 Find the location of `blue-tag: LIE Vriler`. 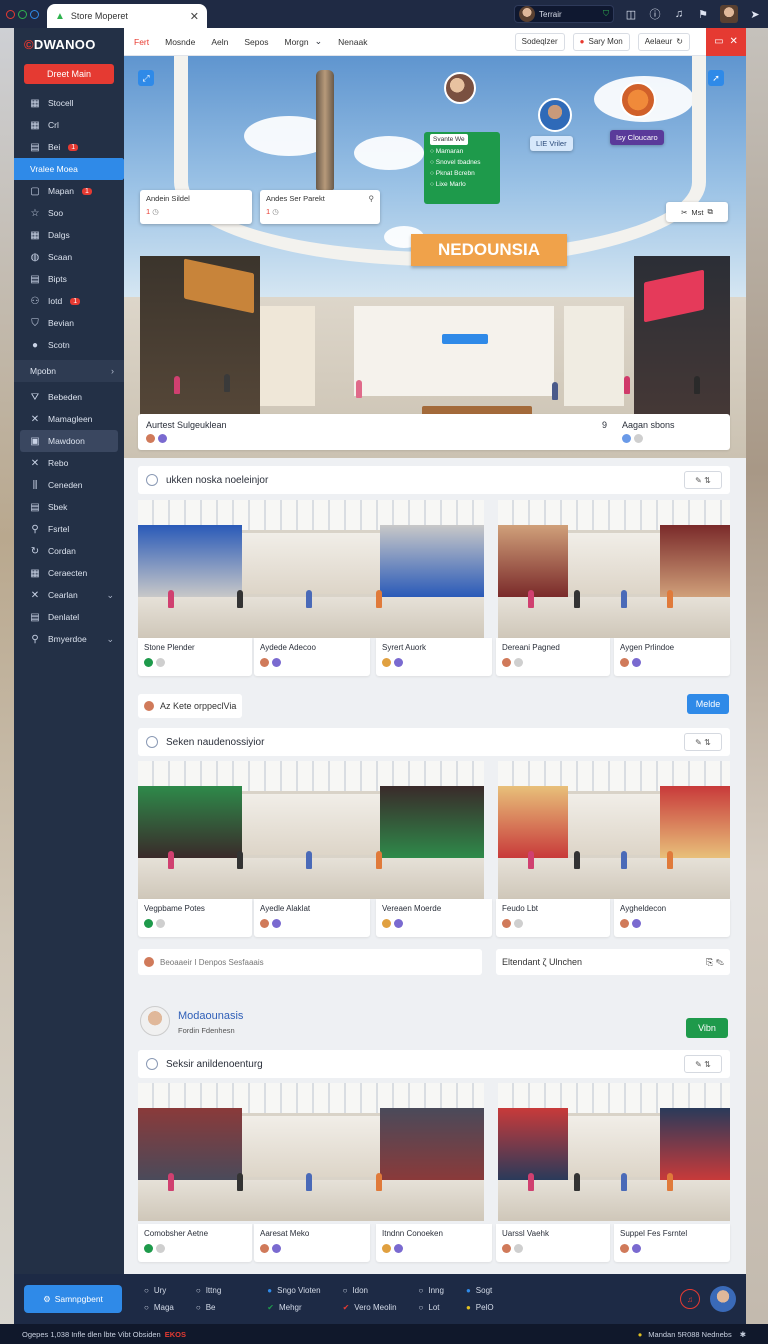

blue-tag: LIE Vriler is located at coordinates (551, 143).